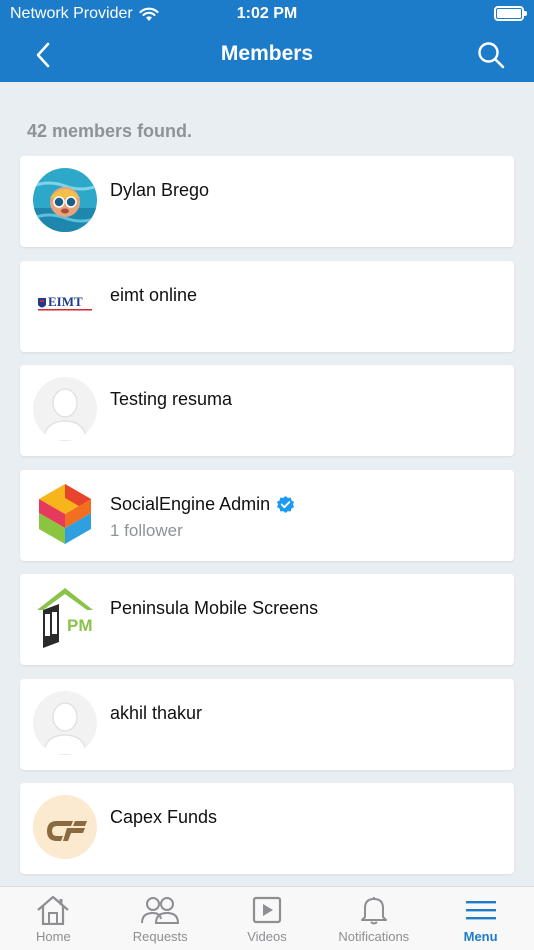 The height and width of the screenshot is (950, 534). I want to click on member-name: Dylan Brego, so click(160, 190).